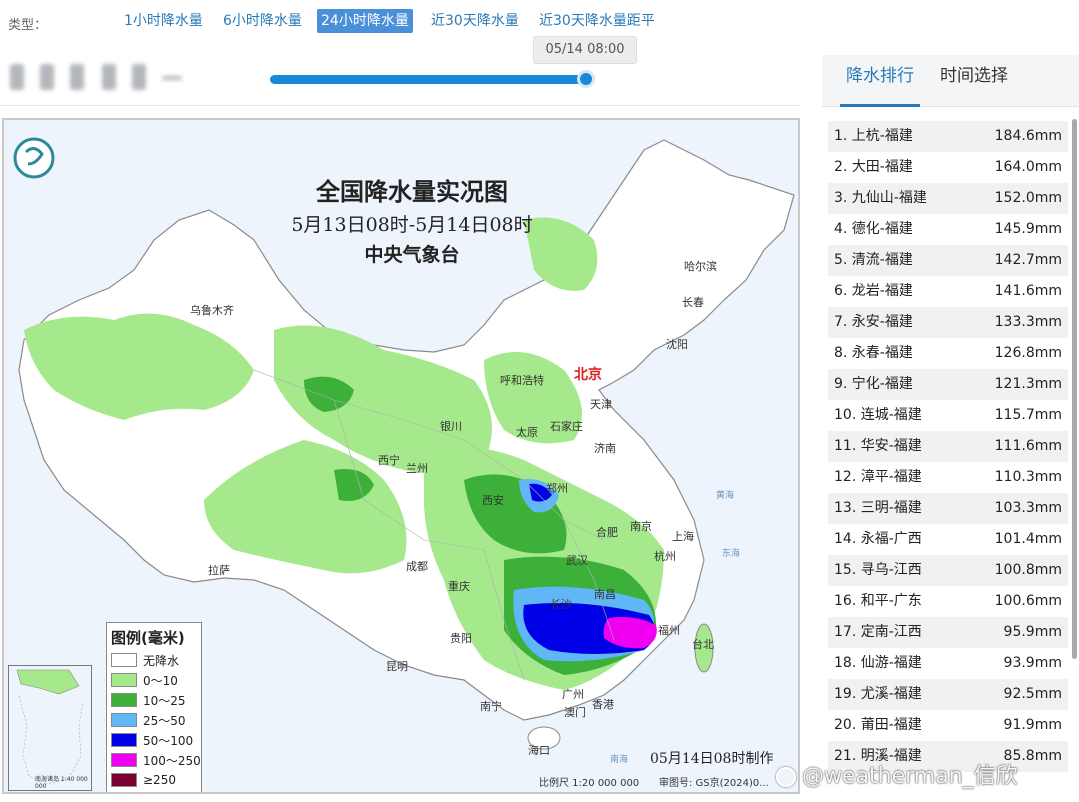 The image size is (1079, 802). What do you see at coordinates (154, 720) in the screenshot?
I see `legend-row: 25～50` at bounding box center [154, 720].